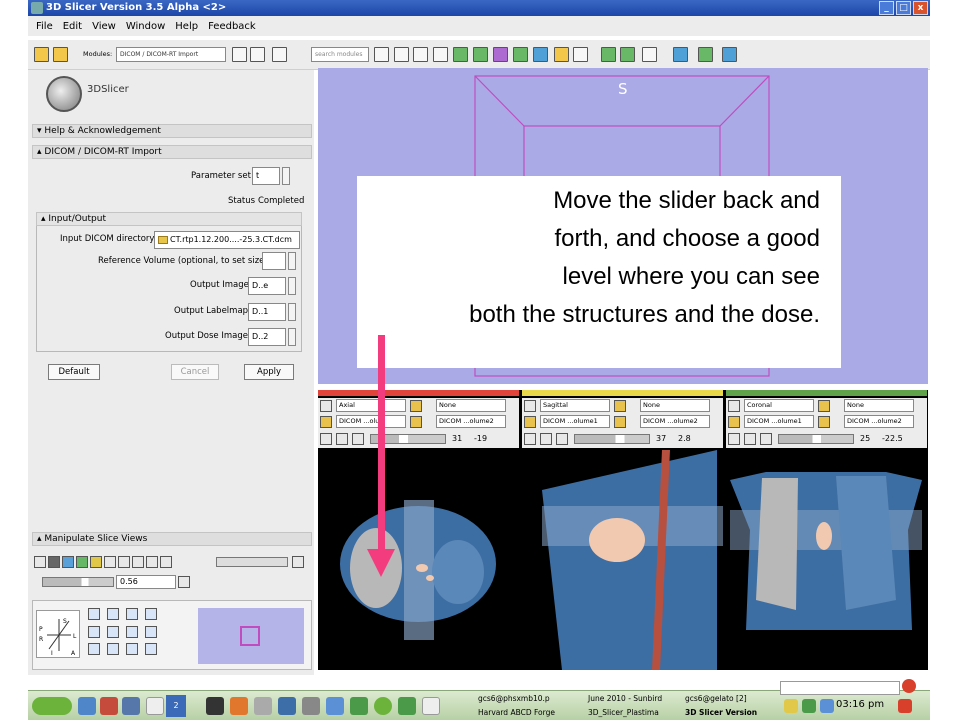 The height and width of the screenshot is (720, 960). What do you see at coordinates (716, 698) in the screenshot?
I see `task-item-3: gcs6@gelato [2]` at bounding box center [716, 698].